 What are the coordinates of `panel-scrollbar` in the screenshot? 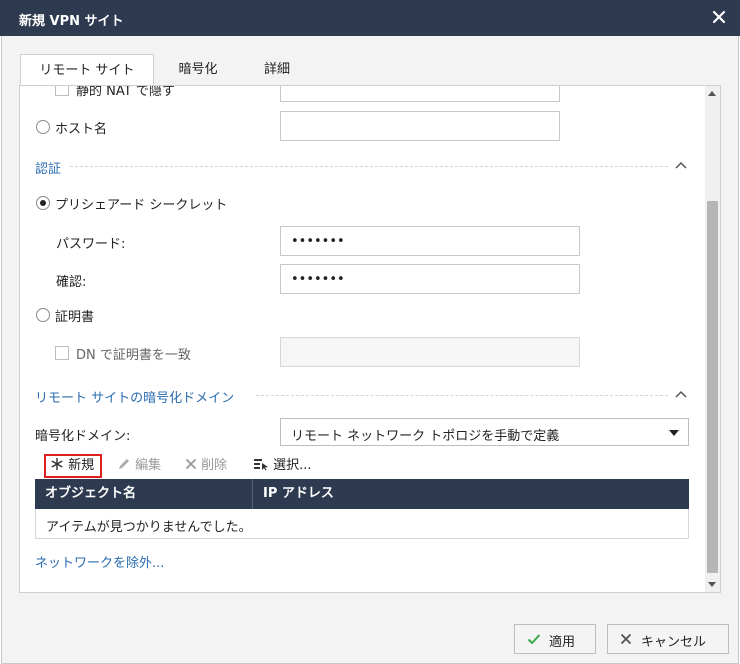 It's located at (712, 339).